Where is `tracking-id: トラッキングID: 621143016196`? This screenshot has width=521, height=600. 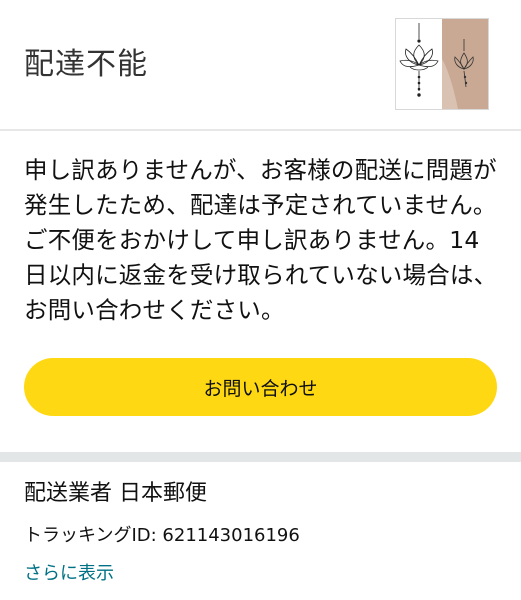
tracking-id: トラッキングID: 621143016196 is located at coordinates (162, 535).